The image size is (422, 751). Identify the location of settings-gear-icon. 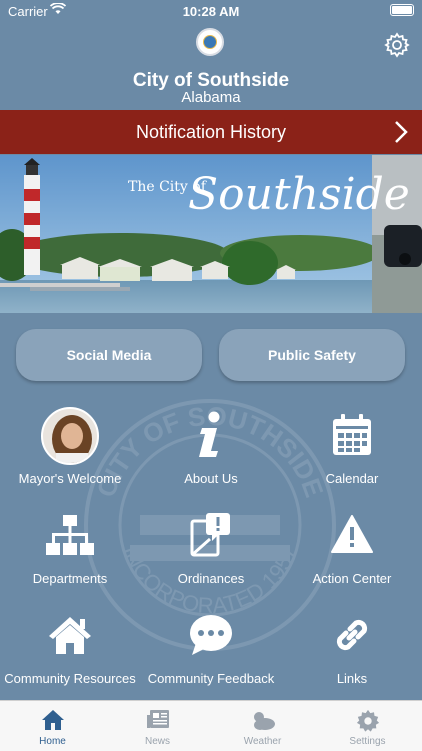
(367, 720).